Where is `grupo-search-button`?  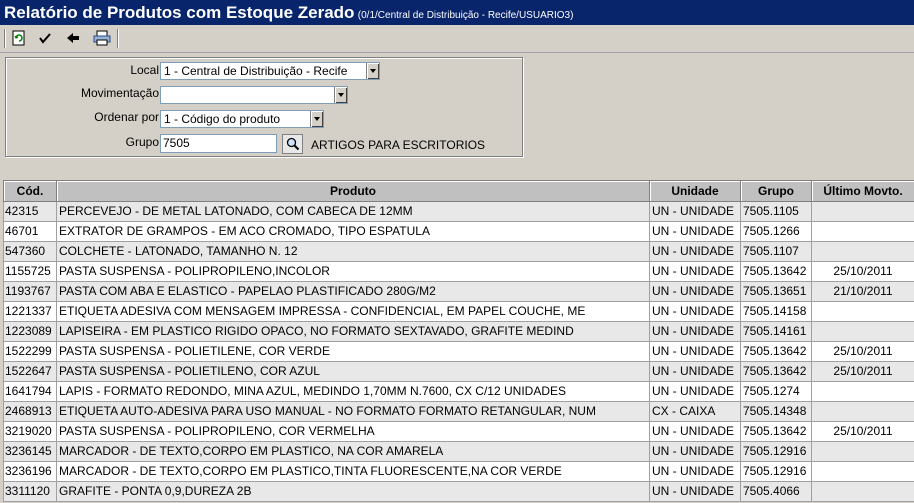
grupo-search-button is located at coordinates (292, 144).